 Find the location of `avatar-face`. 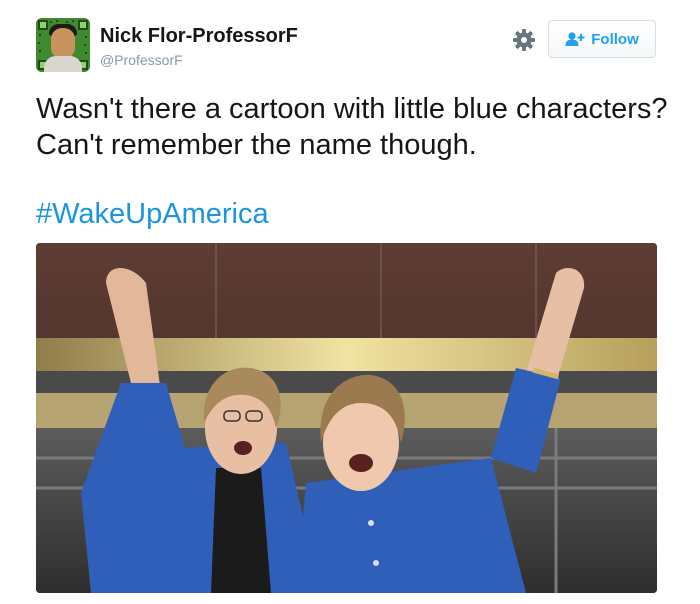

avatar-face is located at coordinates (63, 43).